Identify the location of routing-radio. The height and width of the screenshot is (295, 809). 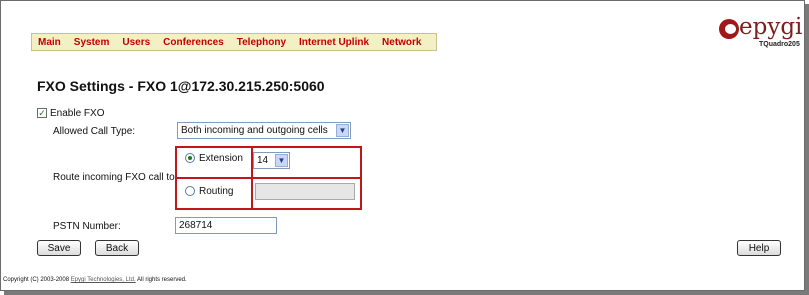
(190, 191).